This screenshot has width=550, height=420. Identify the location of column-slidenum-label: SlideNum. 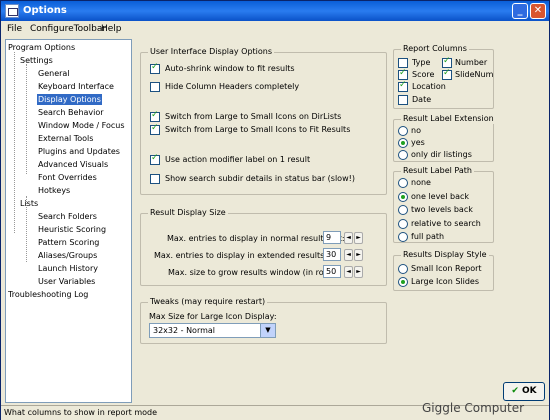
(474, 74).